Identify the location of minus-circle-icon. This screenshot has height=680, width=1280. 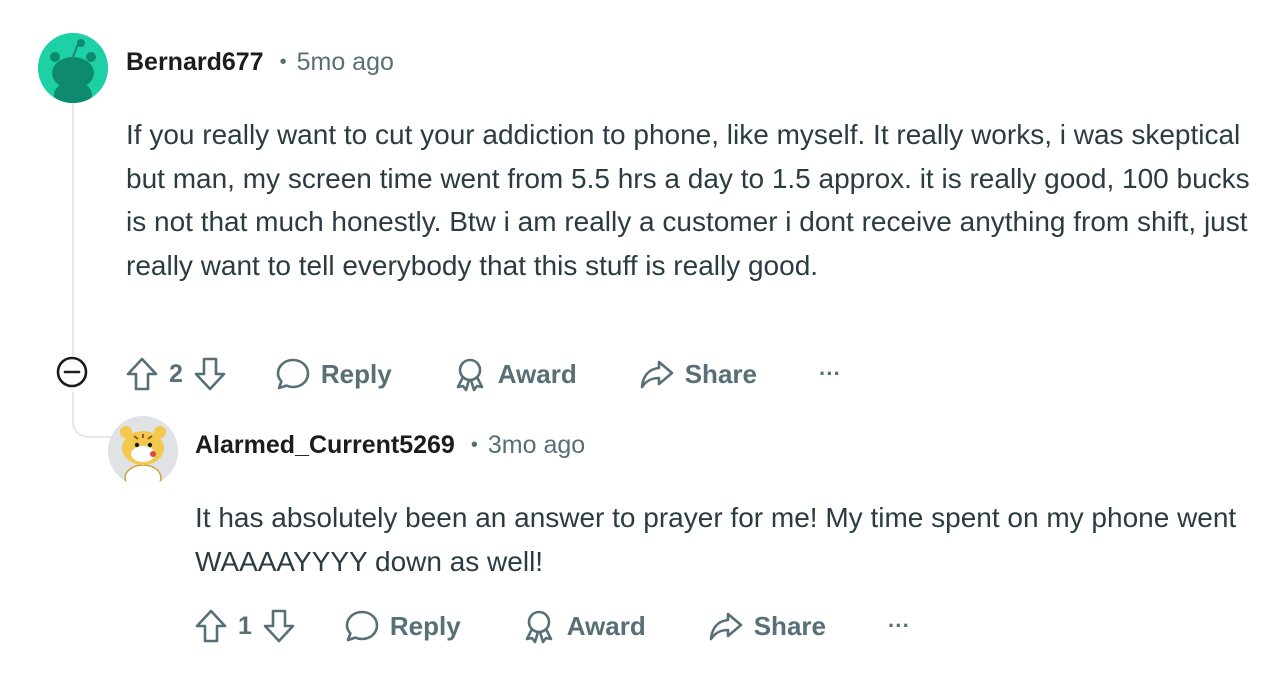
(72, 372).